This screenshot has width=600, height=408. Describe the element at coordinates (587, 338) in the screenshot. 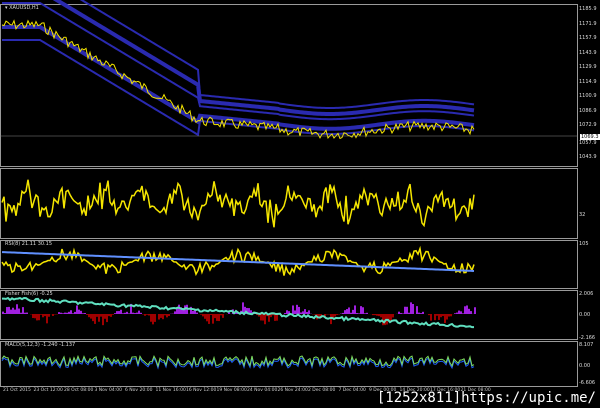

I see `pane4-bottom: -2.166` at that location.